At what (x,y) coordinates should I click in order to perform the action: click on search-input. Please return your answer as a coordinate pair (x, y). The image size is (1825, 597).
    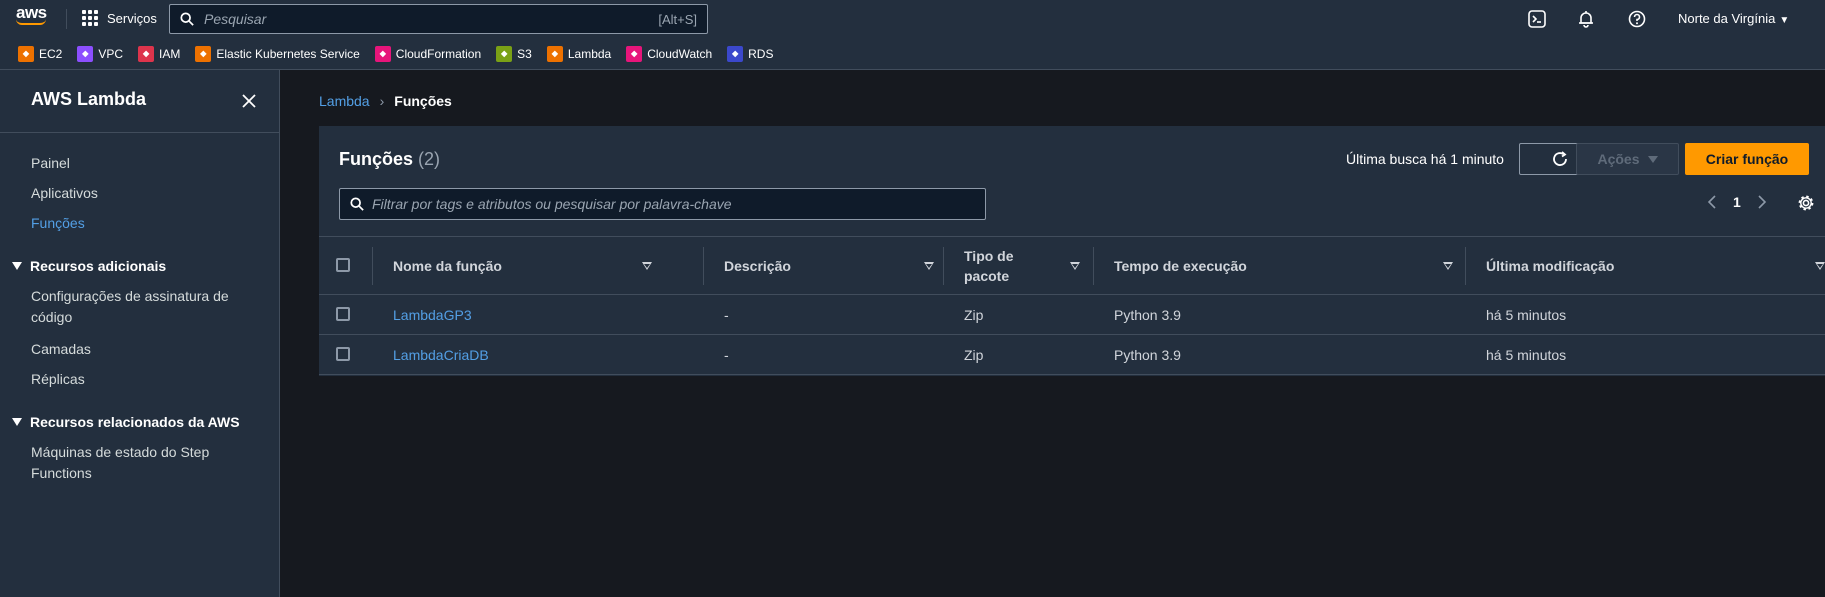
    Looking at the image, I should click on (431, 19).